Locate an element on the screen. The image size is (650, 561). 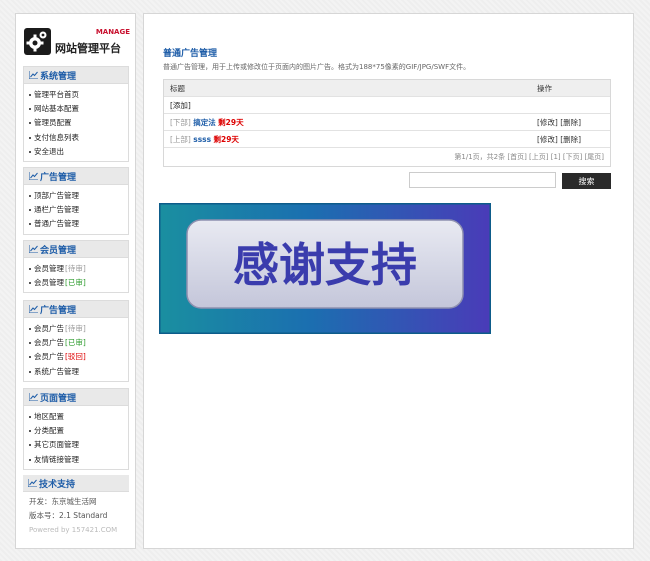
table-pager-row: 第1/1页，共2条 [首页] [上页] [1] [下页] [尾页] is located at coordinates (387, 157).